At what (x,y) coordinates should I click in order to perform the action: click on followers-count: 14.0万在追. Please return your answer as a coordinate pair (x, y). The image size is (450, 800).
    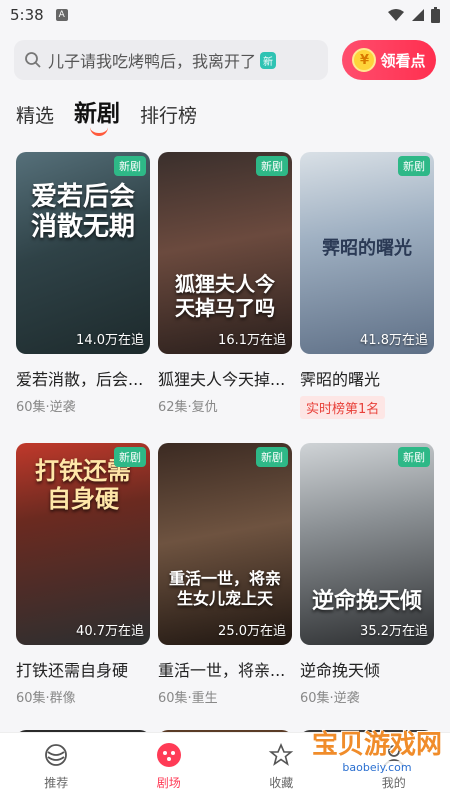
    Looking at the image, I should click on (110, 340).